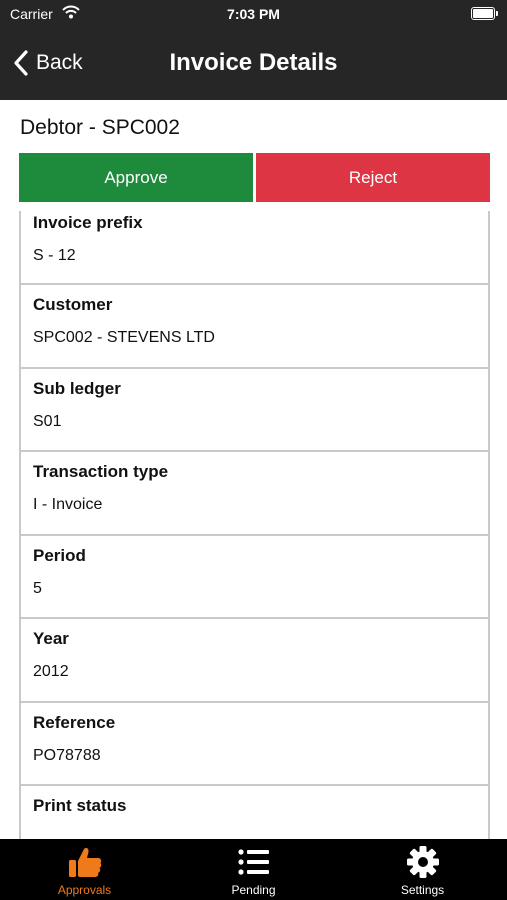 The width and height of the screenshot is (507, 900). Describe the element at coordinates (74, 722) in the screenshot. I see `field-label: Reference` at that location.